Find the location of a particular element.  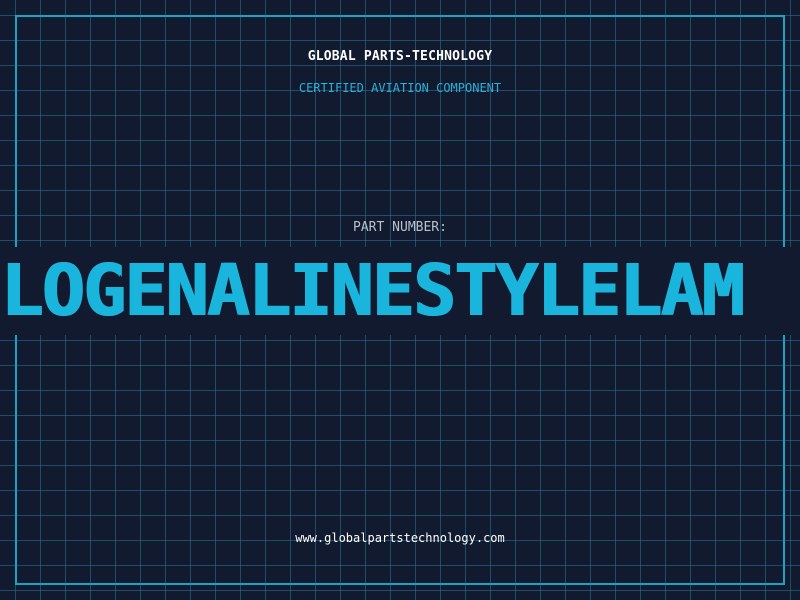

website-url: www.globalpartstechnology.com is located at coordinates (400, 538).